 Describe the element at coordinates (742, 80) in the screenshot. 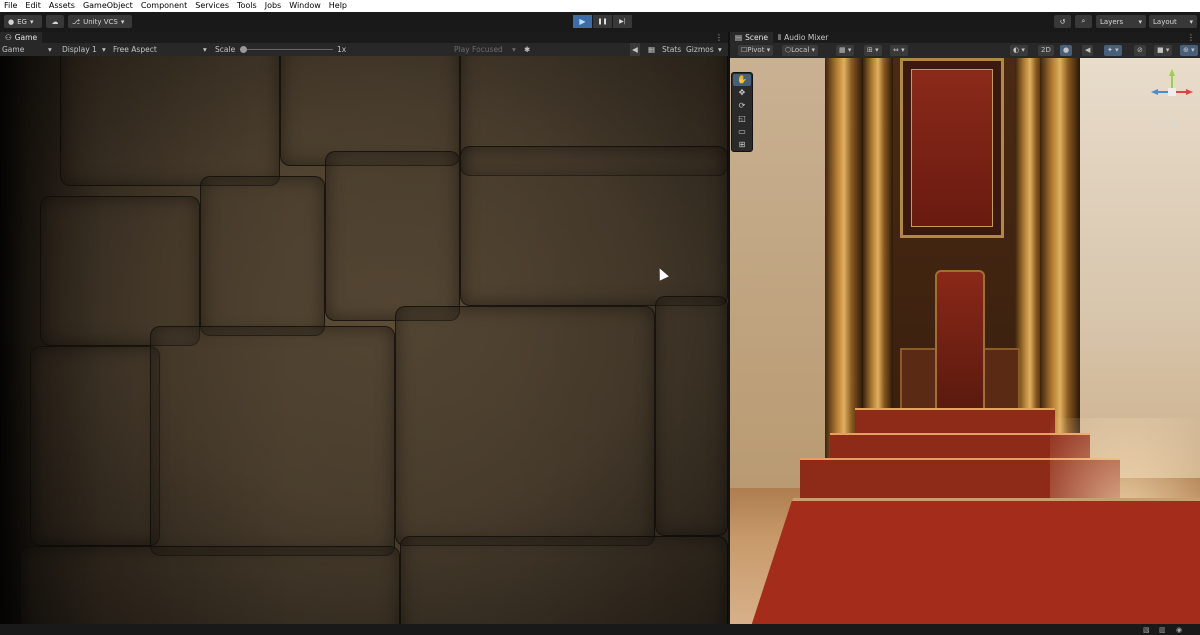

I see `hand-tool-button: ✋` at that location.